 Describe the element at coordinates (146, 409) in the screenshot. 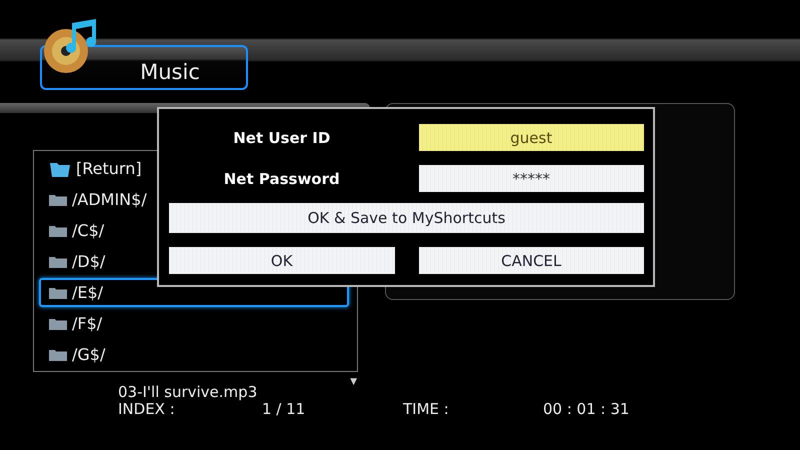

I see `index-label: INDEX :` at that location.